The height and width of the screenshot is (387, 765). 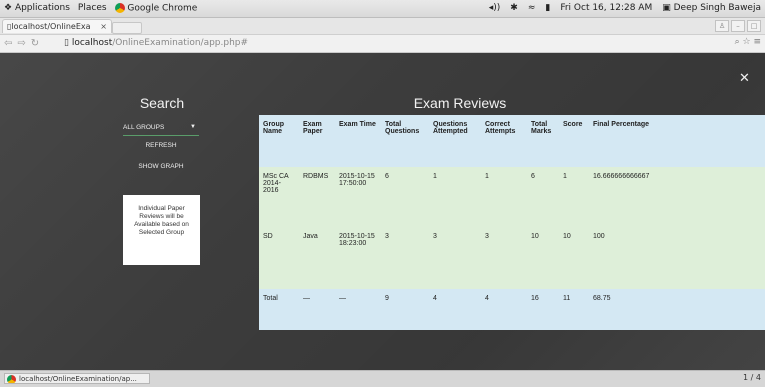 I want to click on header-final-percentage: Final Percentage, so click(x=621, y=124).